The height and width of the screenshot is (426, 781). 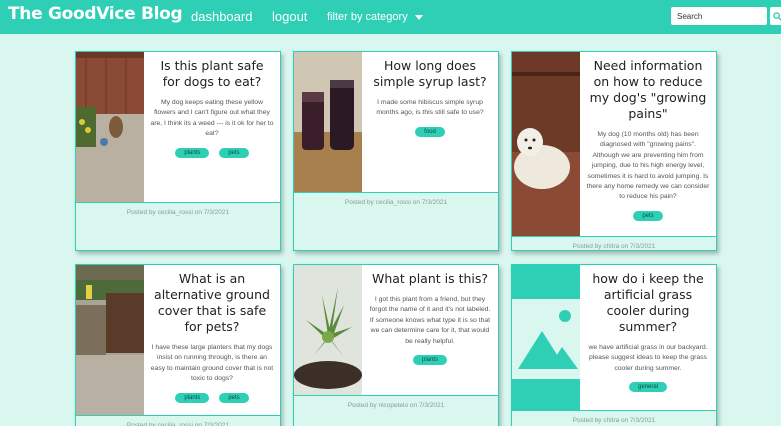 I want to click on search-button, so click(x=775, y=16).